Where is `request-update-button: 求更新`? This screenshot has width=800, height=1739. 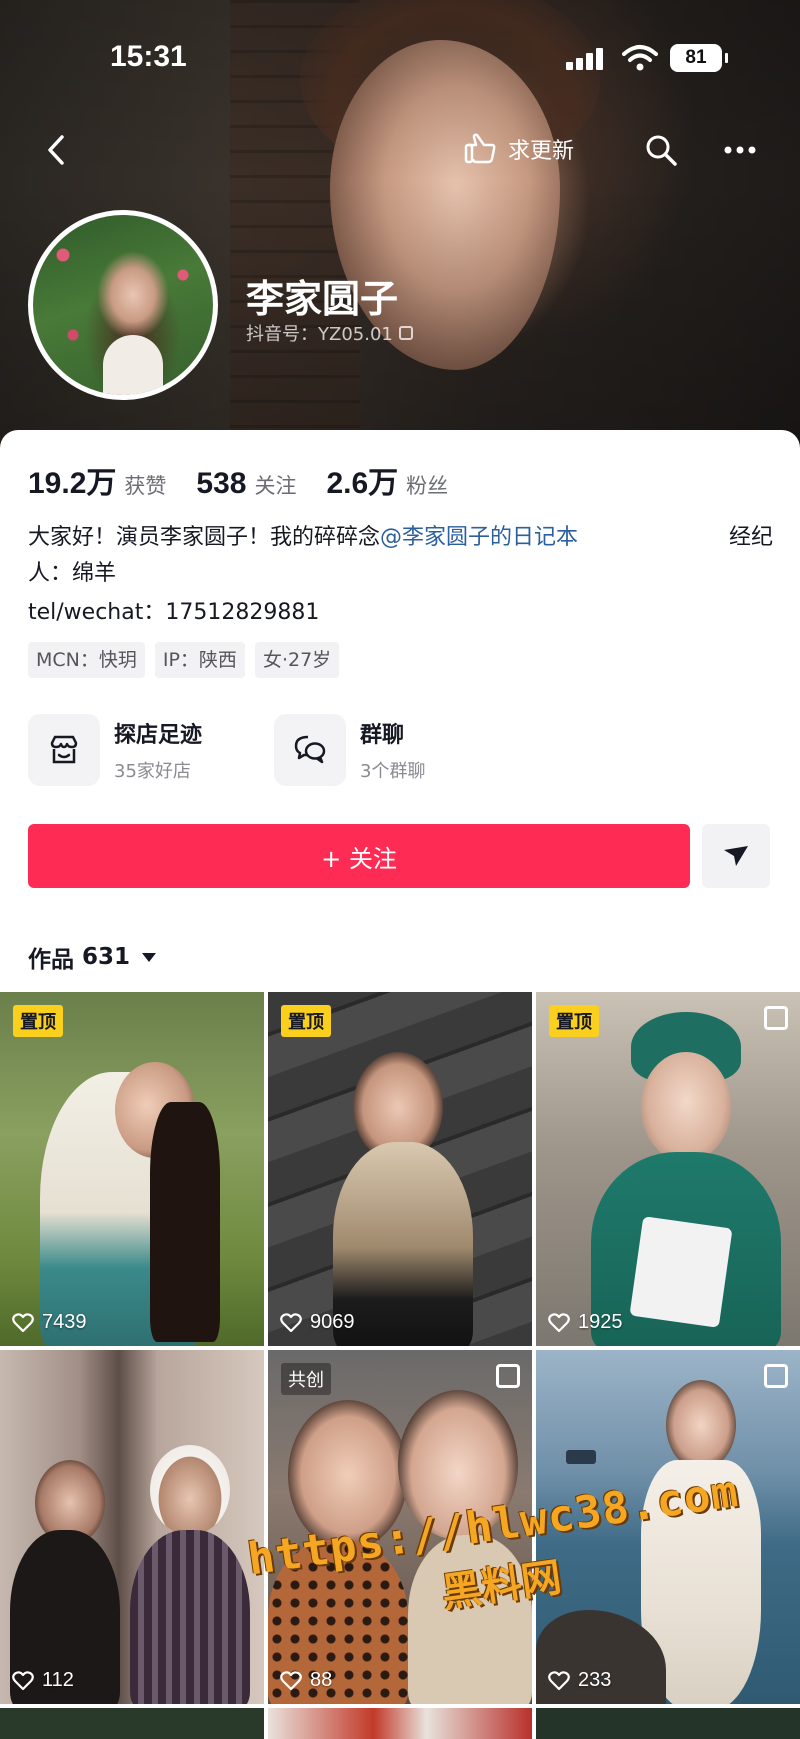 request-update-button: 求更新 is located at coordinates (518, 149).